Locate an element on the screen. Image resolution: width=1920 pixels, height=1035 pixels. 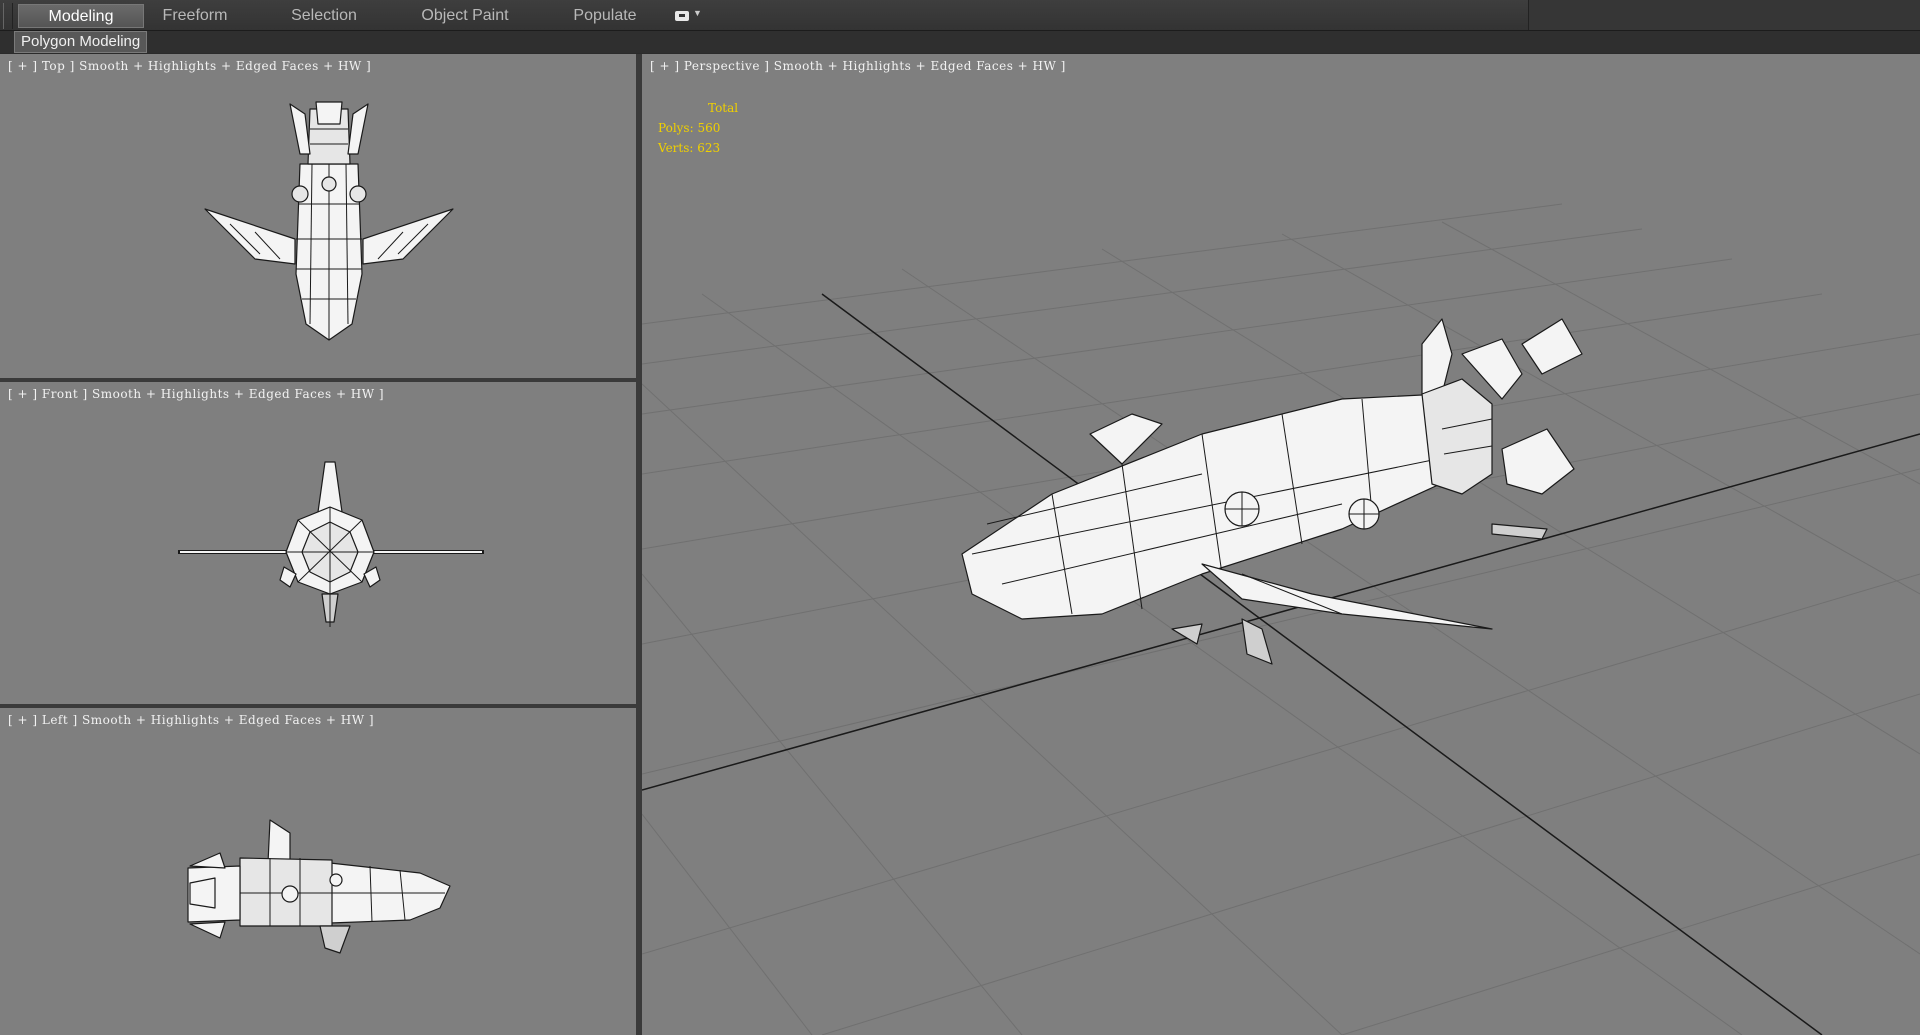
tab-populate: Populate is located at coordinates (605, 16).